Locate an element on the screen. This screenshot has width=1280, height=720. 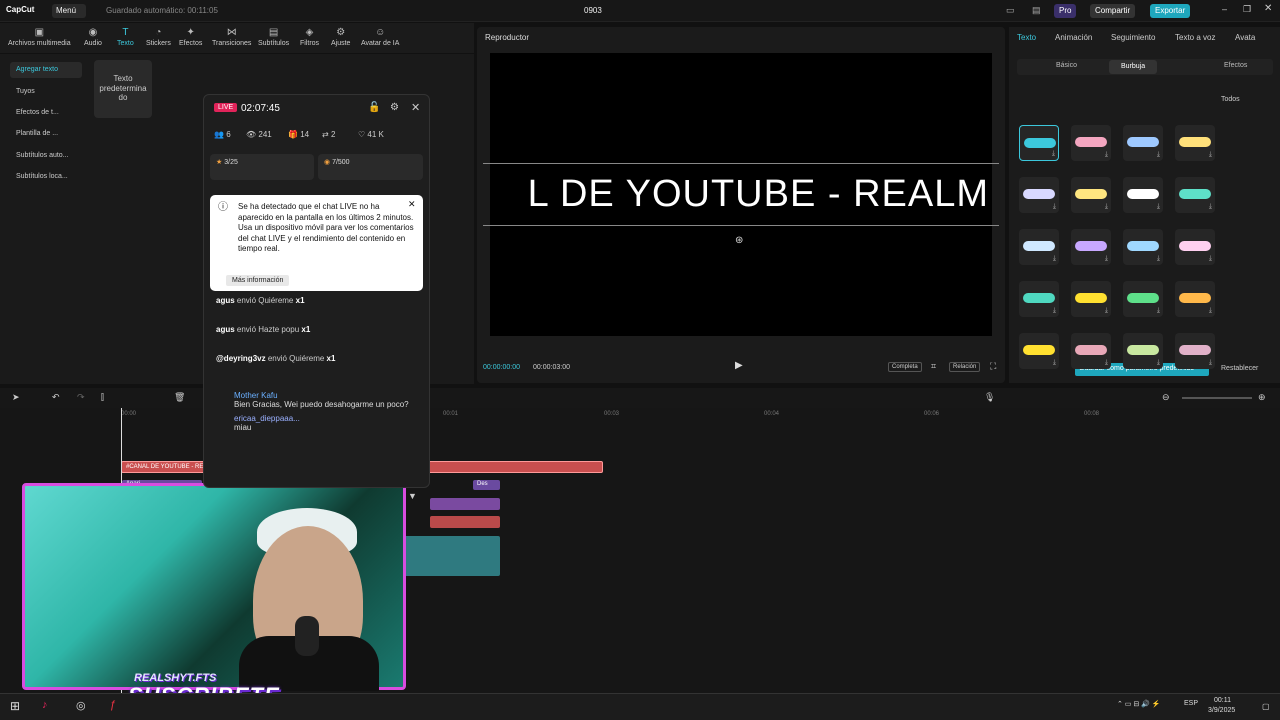
zoom-in-icon: ⊕ is located at coordinates (1262, 397).